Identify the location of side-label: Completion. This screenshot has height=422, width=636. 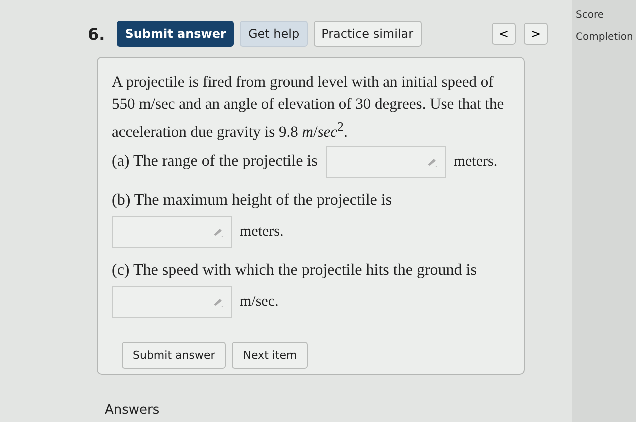
(605, 37).